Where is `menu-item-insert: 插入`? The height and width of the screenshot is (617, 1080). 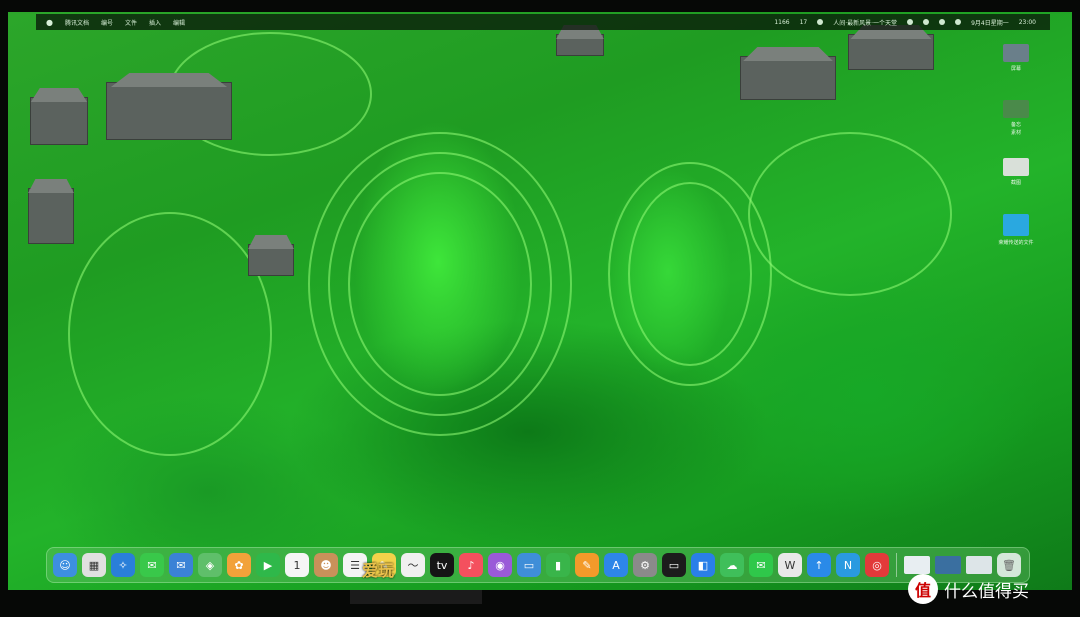 menu-item-insert: 插入 is located at coordinates (155, 22).